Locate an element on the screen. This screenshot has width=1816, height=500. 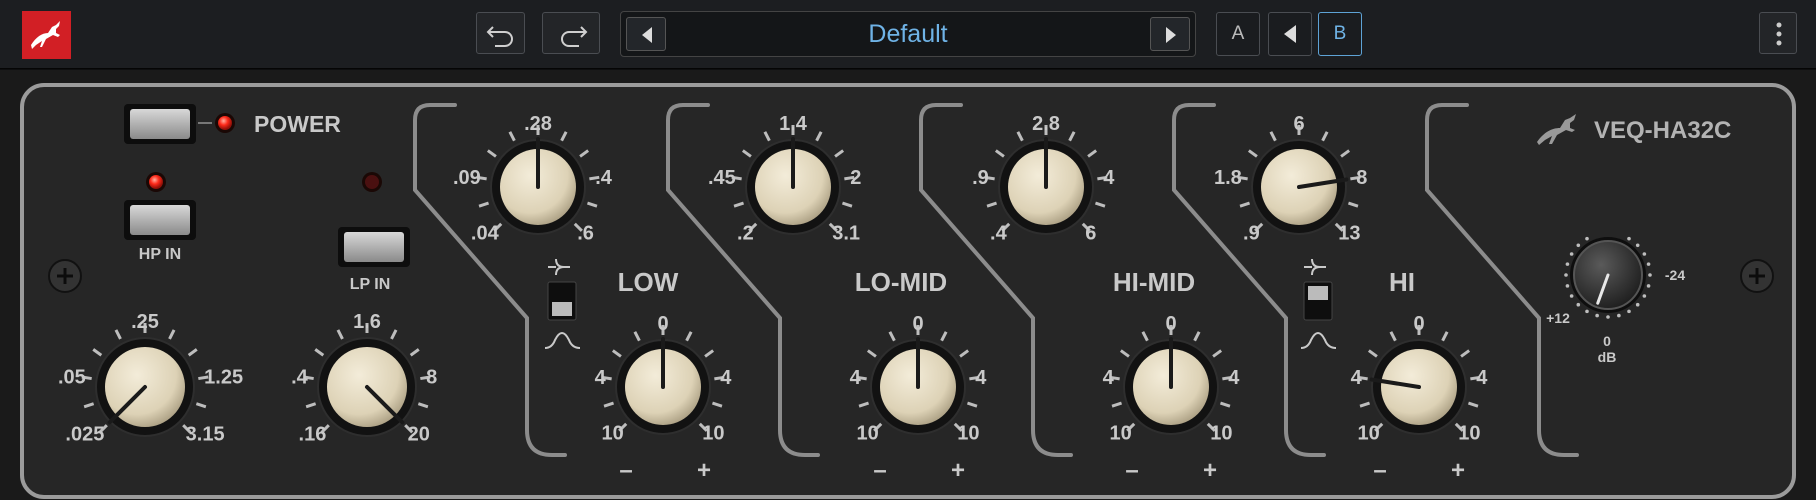
knob-label: .25 is located at coordinates (145, 322).